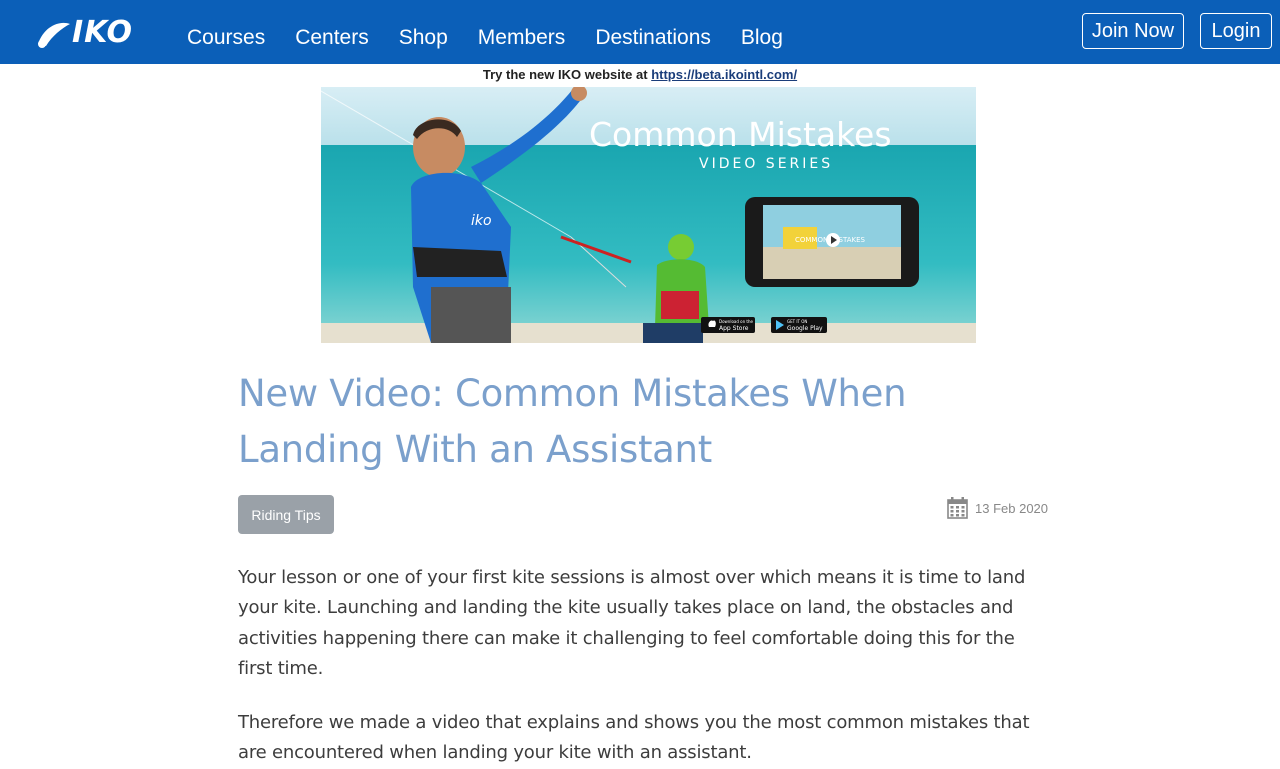 This screenshot has height=769, width=1280. I want to click on category-tag-button: Riding Tips, so click(286, 514).